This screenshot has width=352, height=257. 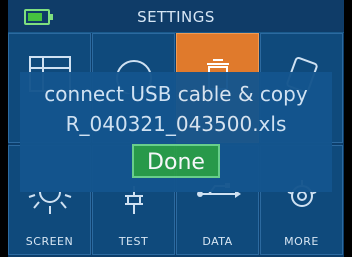 I want to click on menu-item-label: TEST, so click(x=133, y=241).